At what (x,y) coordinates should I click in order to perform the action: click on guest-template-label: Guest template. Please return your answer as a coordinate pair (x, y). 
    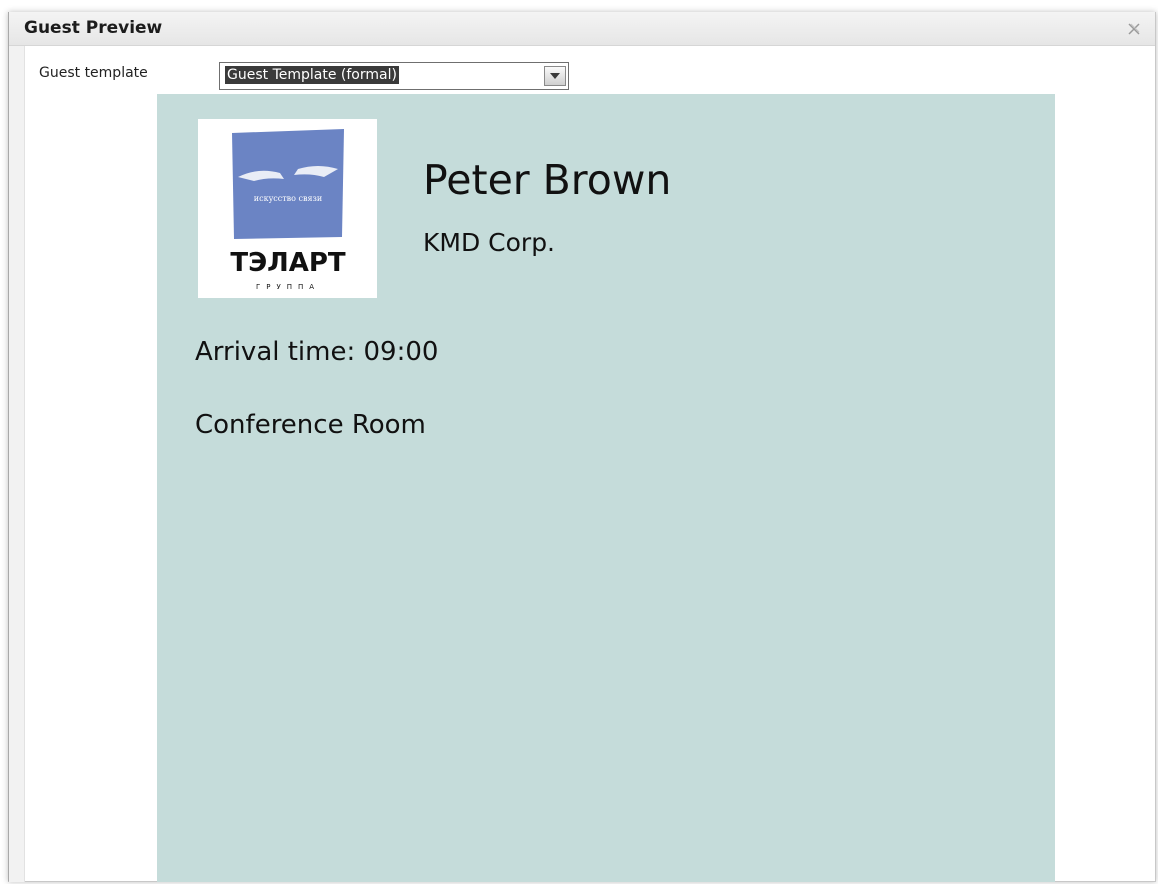
    Looking at the image, I should click on (93, 73).